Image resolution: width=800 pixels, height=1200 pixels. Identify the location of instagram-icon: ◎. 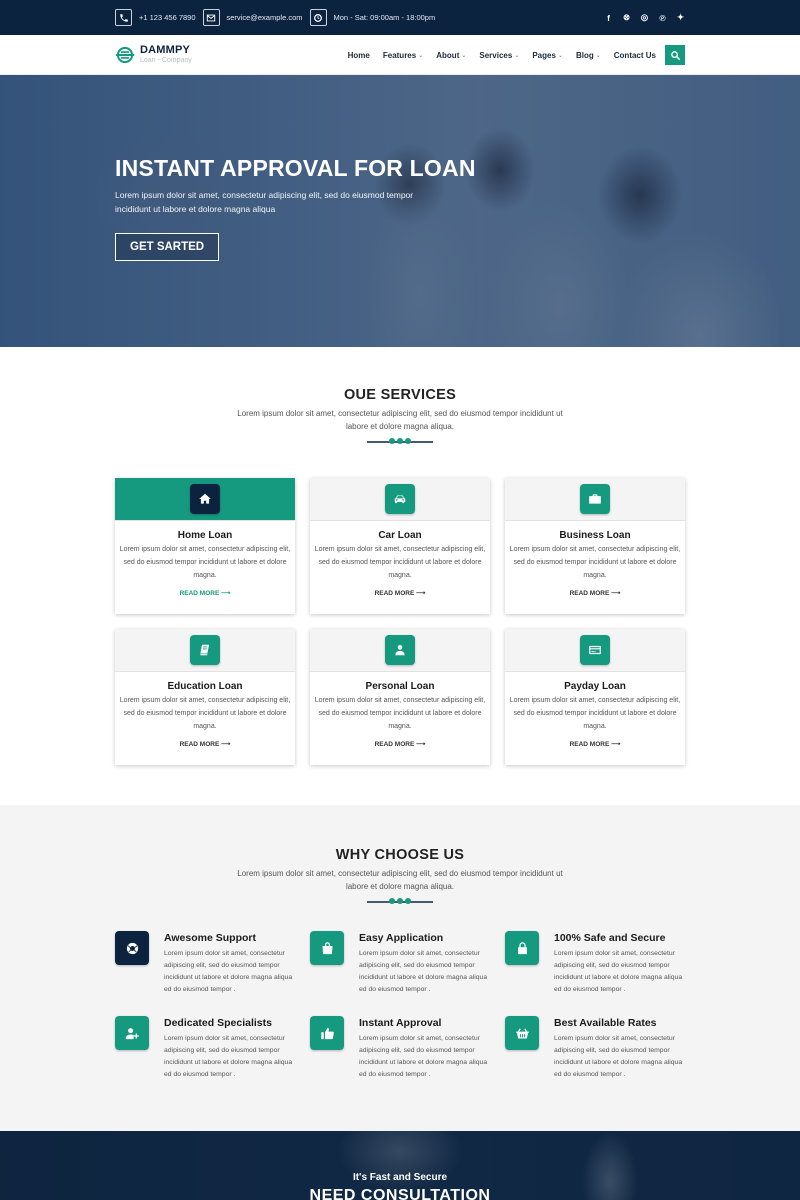
(644, 17).